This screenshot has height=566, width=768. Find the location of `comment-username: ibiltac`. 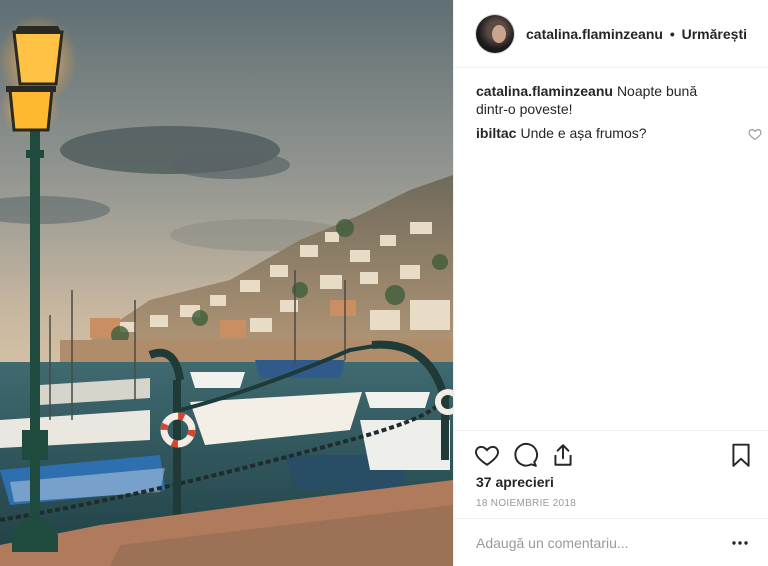

comment-username: ibiltac is located at coordinates (496, 133).